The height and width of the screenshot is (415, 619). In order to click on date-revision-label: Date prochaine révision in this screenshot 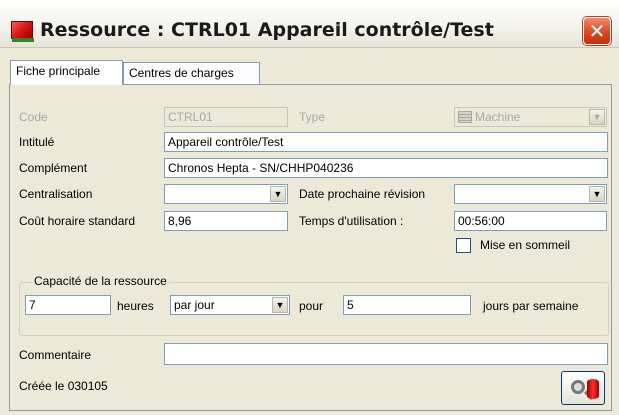, I will do `click(362, 194)`.